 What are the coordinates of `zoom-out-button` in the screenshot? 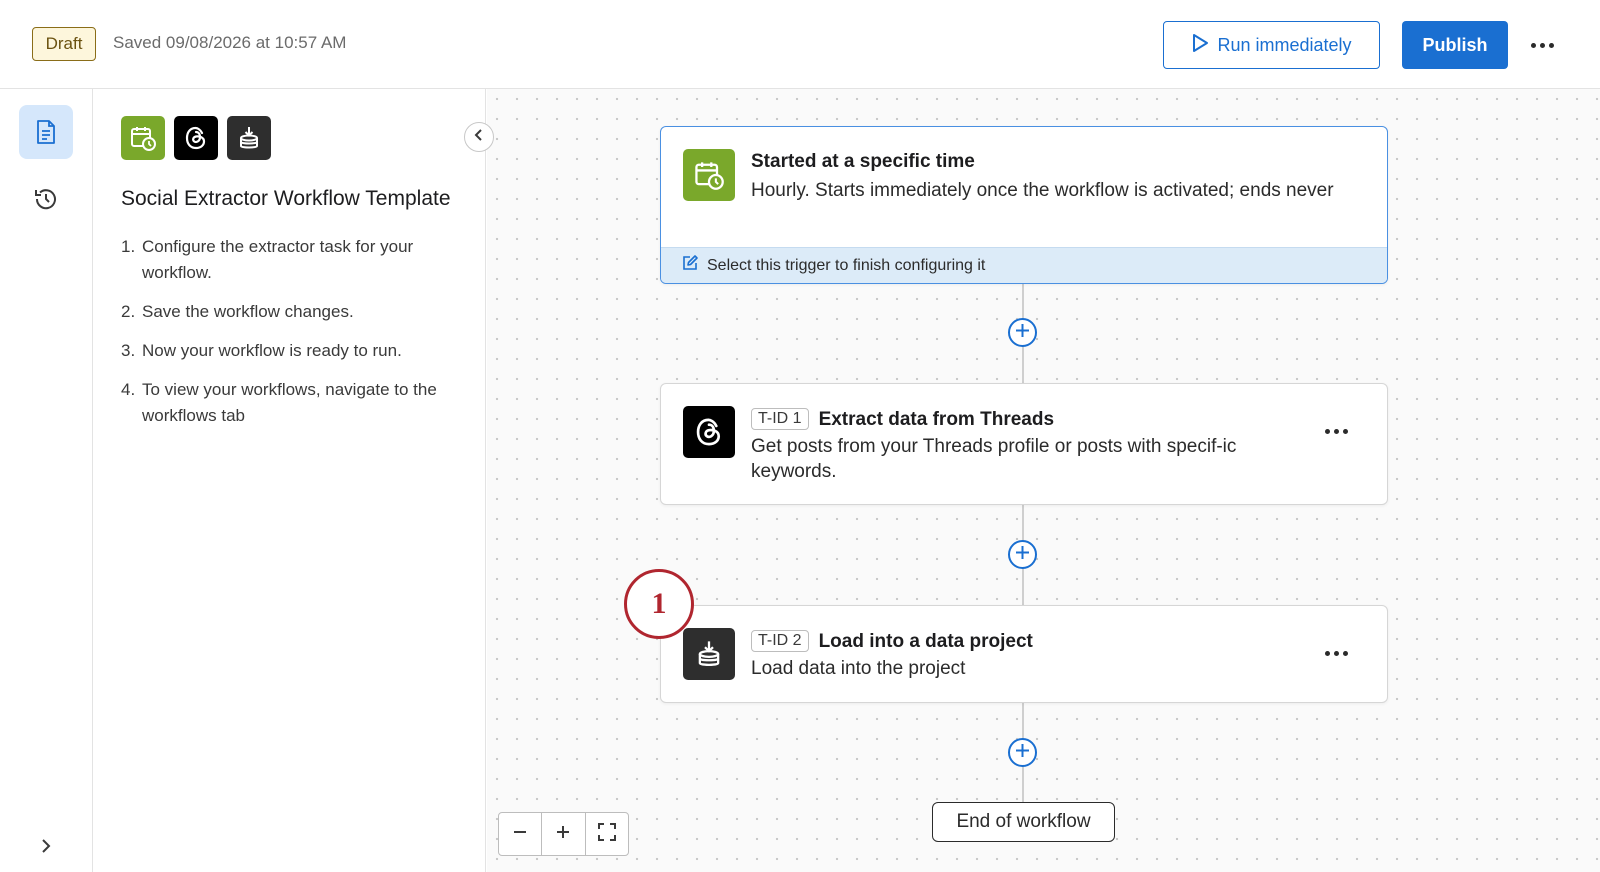 It's located at (521, 834).